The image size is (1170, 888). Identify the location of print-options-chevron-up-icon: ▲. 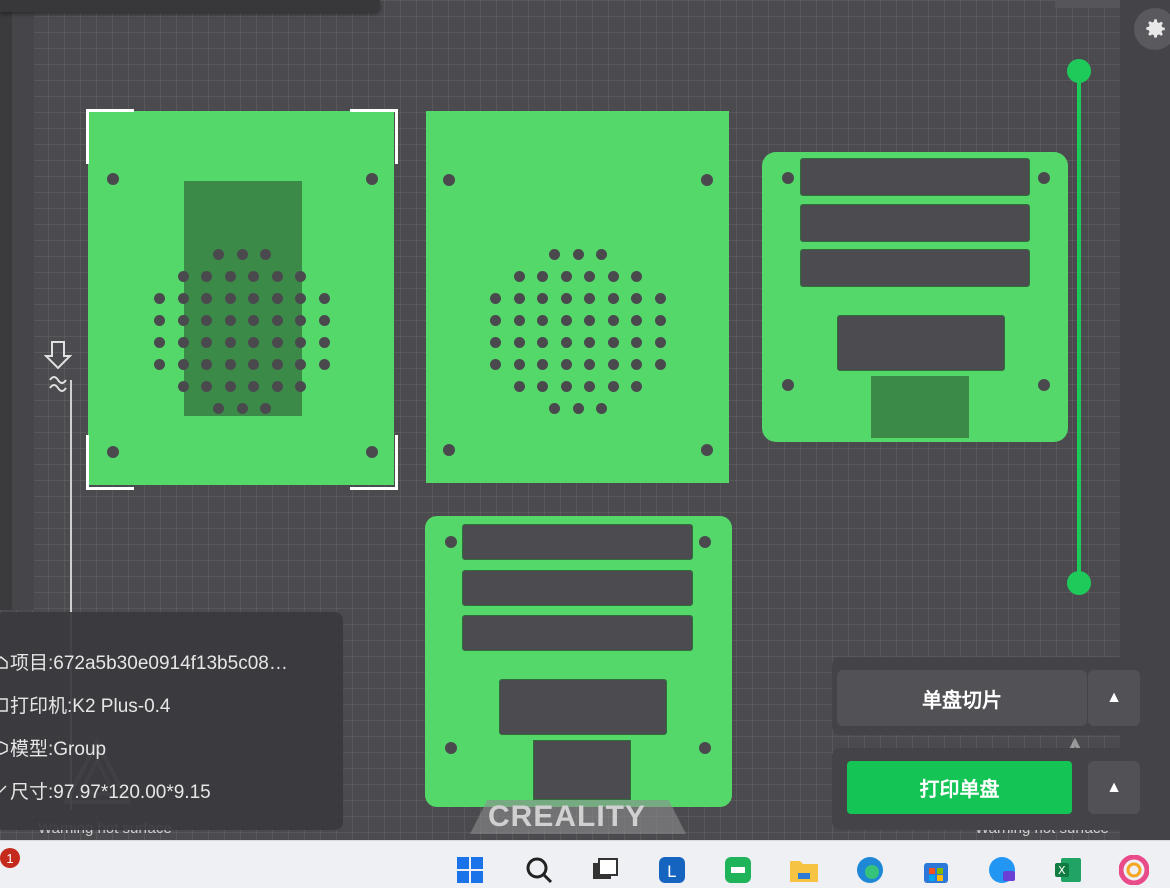
(1114, 787).